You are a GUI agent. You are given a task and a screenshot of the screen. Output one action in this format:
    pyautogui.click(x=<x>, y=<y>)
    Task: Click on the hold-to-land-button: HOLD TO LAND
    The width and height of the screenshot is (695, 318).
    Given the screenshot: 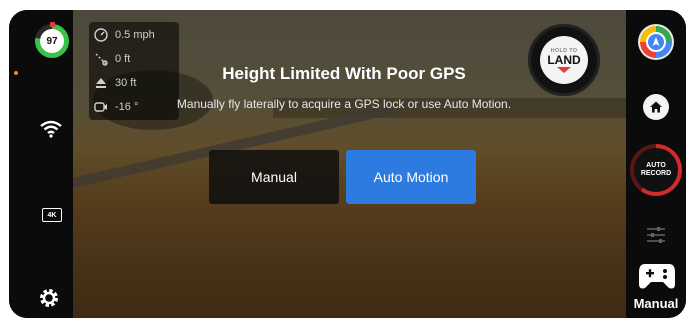 What is the action you would take?
    pyautogui.click(x=564, y=60)
    